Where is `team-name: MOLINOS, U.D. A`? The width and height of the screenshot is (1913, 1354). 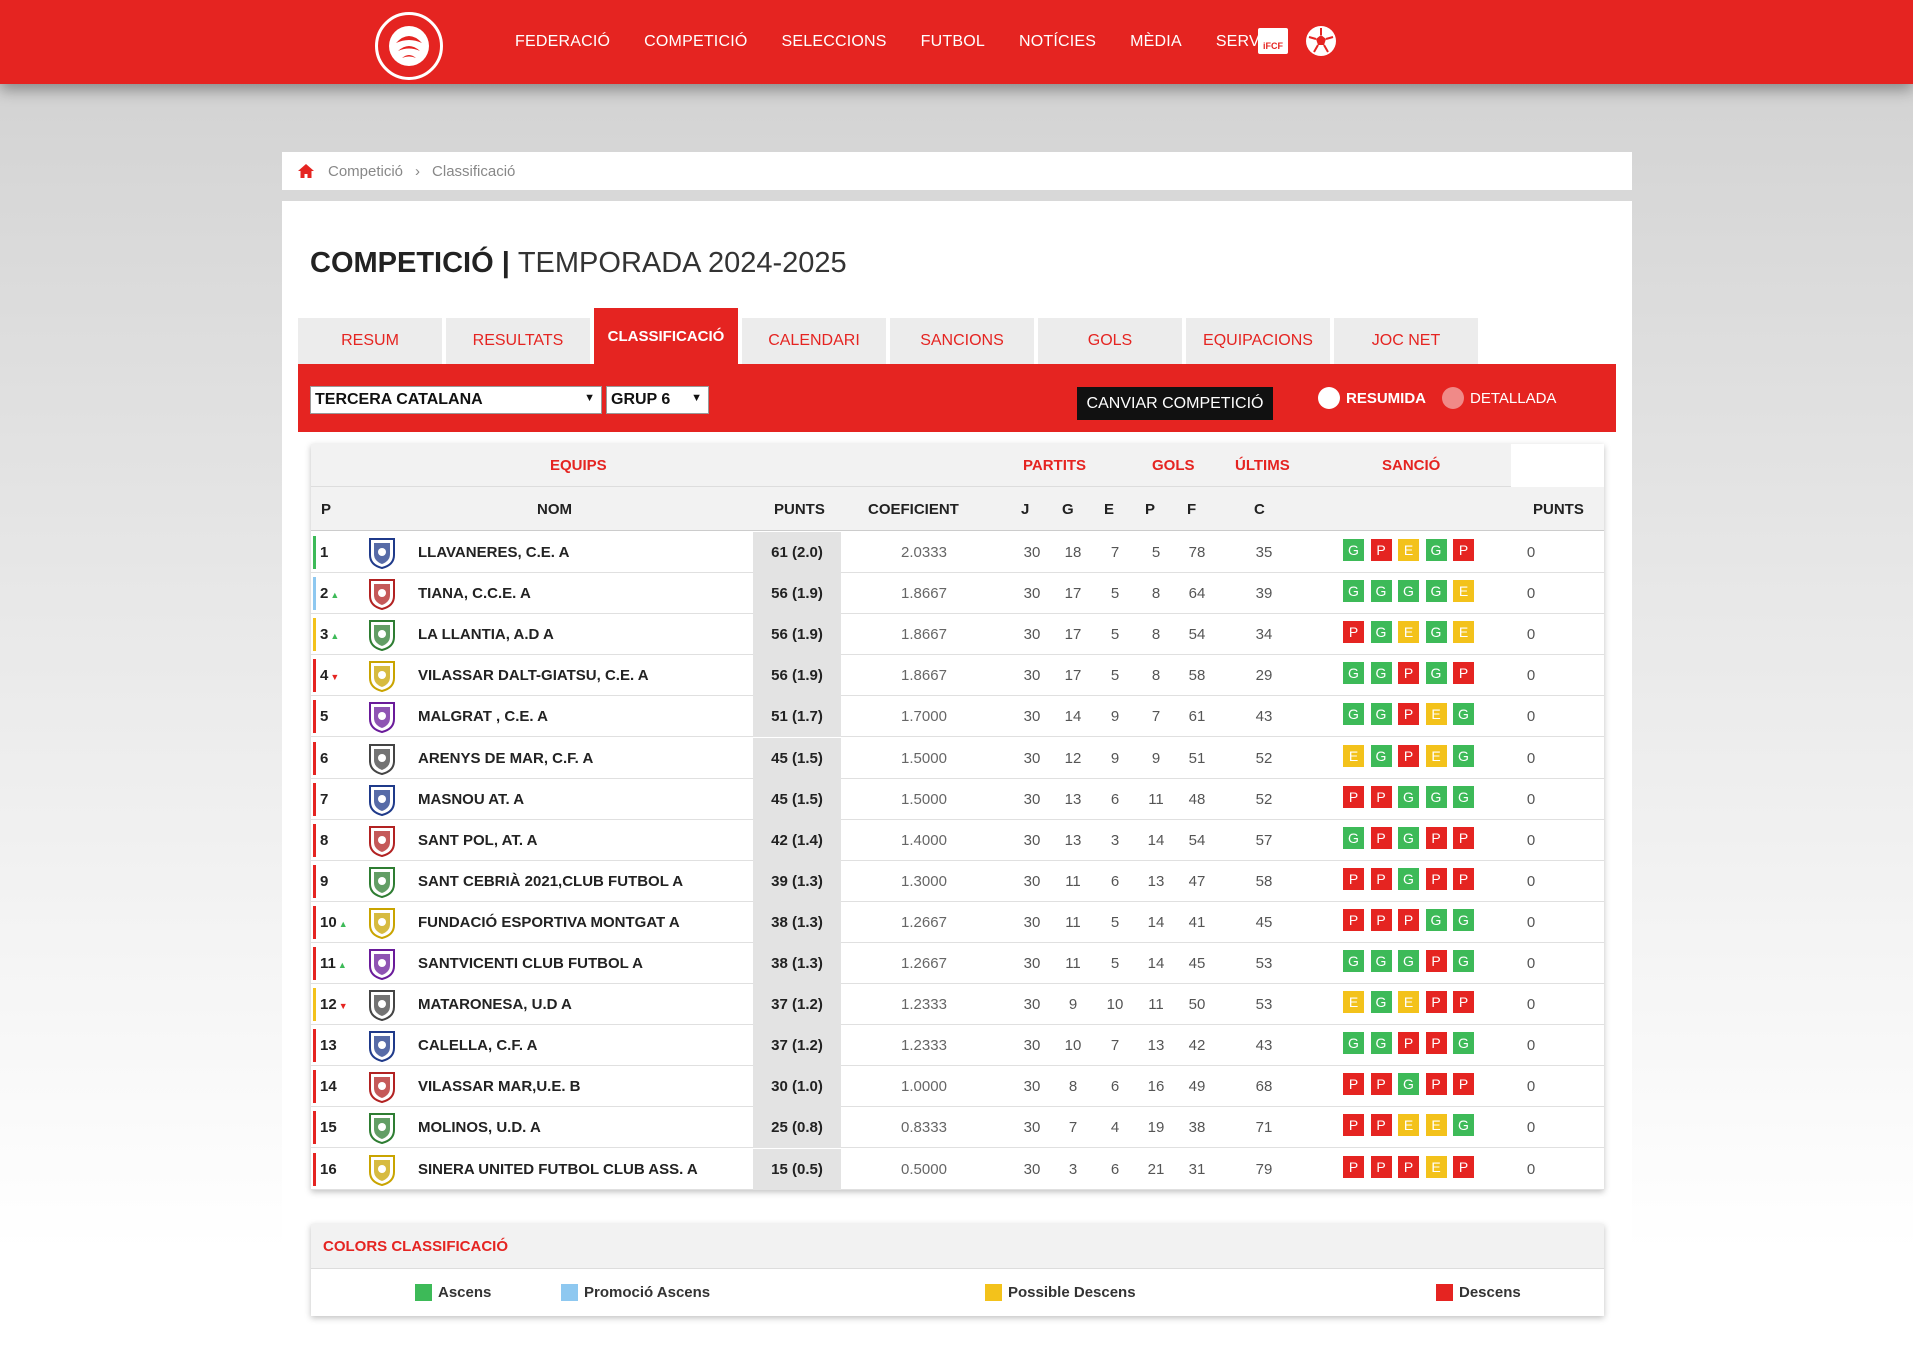
team-name: MOLINOS, U.D. A is located at coordinates (479, 1127).